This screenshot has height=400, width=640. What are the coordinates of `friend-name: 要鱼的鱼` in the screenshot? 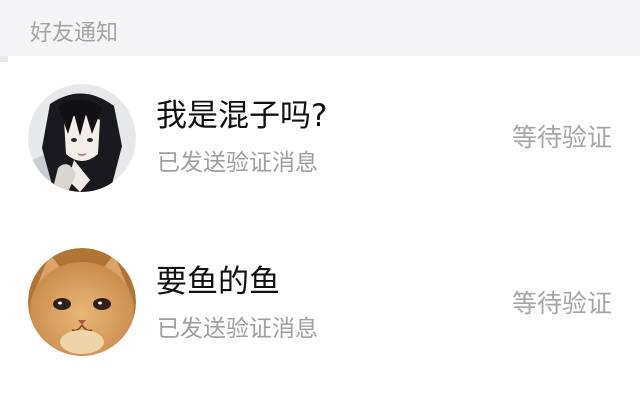 It's located at (218, 282).